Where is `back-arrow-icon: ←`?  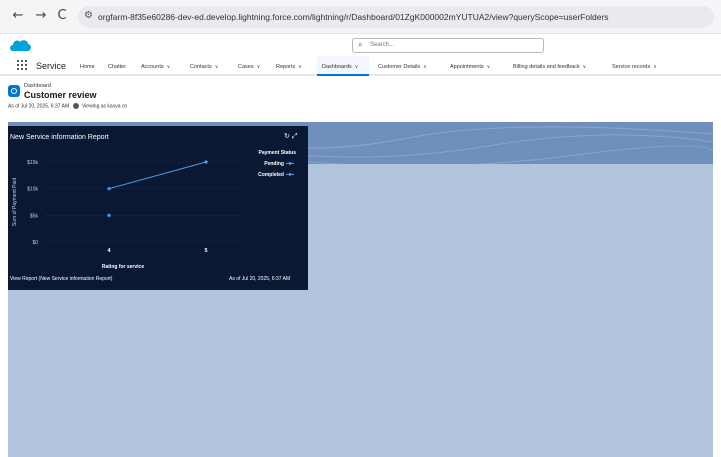 back-arrow-icon: ← is located at coordinates (18, 16).